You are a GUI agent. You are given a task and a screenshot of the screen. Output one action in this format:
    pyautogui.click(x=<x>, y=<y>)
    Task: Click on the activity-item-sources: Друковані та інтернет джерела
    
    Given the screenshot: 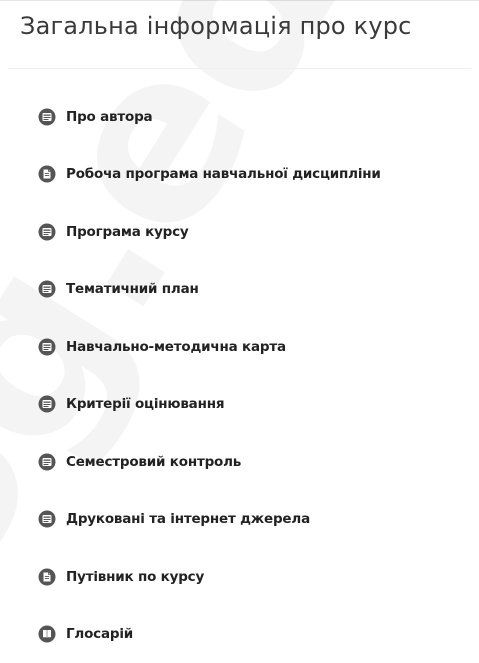 What is the action you would take?
    pyautogui.click(x=209, y=520)
    